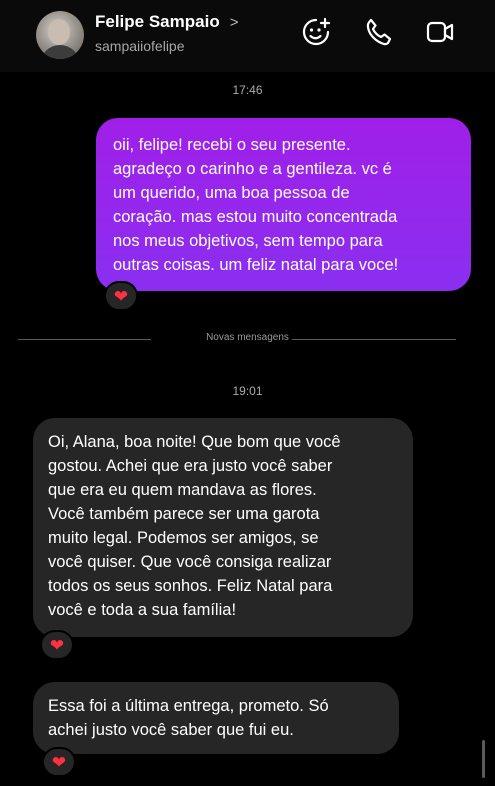 The width and height of the screenshot is (495, 786). Describe the element at coordinates (247, 90) in the screenshot. I see `timestamp: 17:46` at that location.